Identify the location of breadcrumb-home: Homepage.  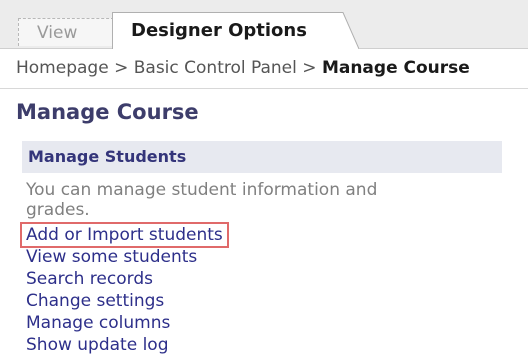
(62, 68).